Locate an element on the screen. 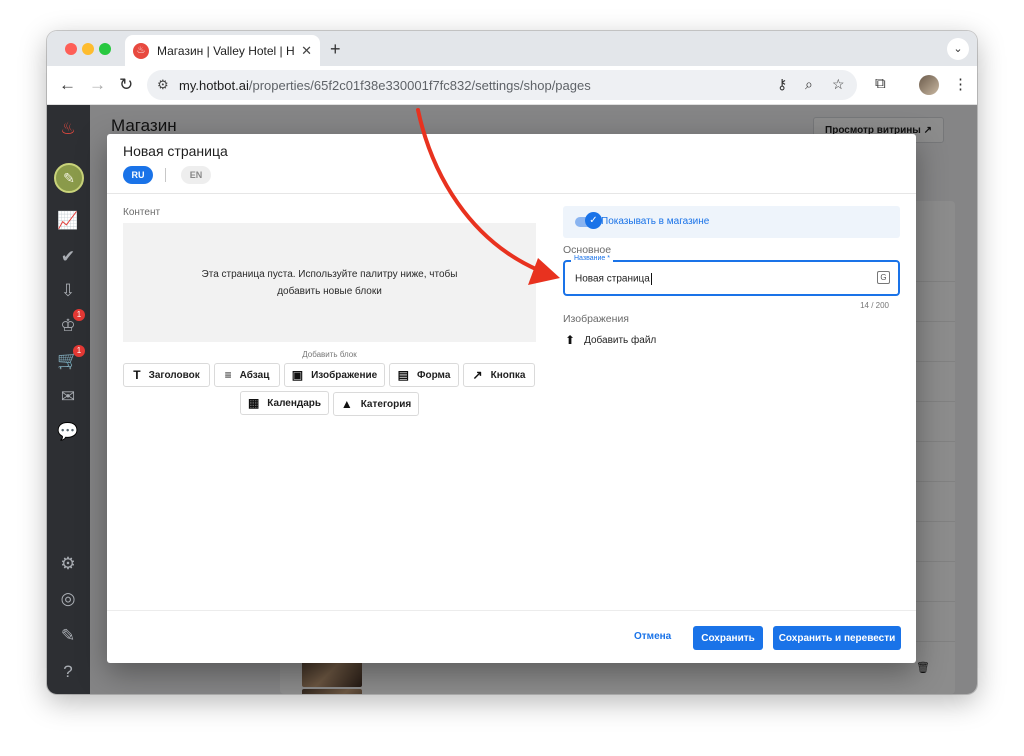  title-icon: T is located at coordinates (137, 375).